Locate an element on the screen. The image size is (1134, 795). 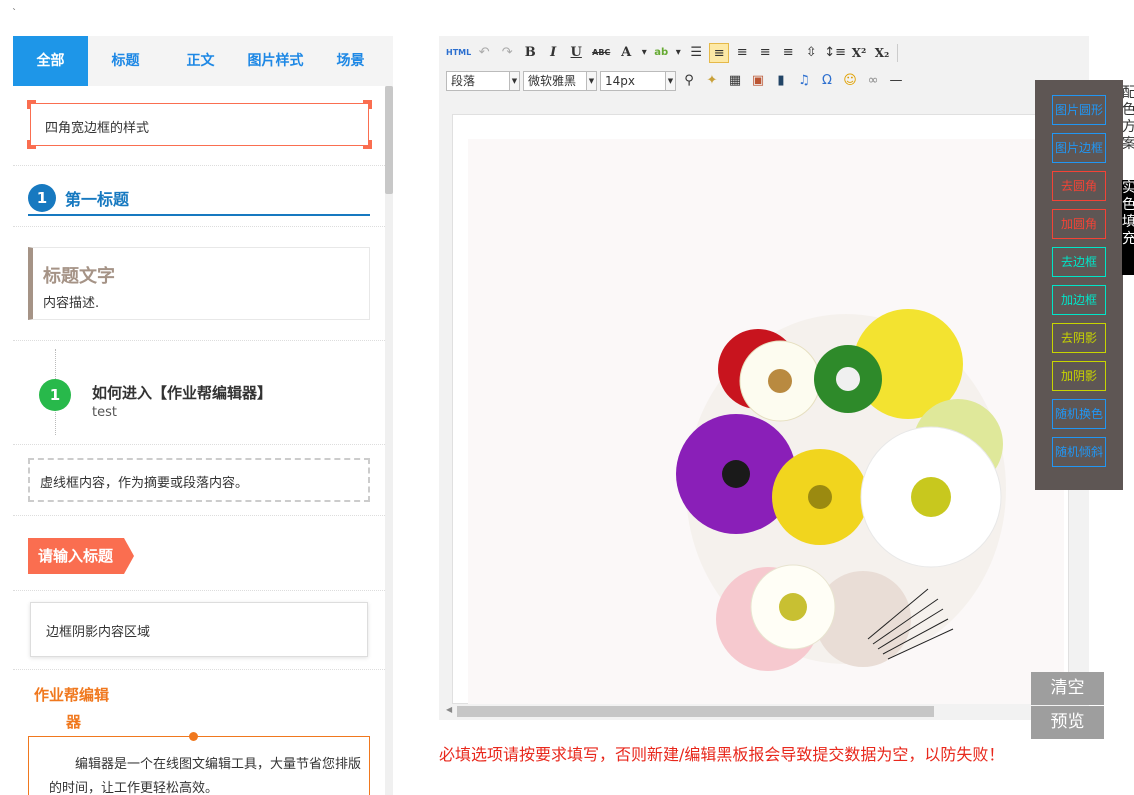
style-item-numbered-title: 1 第一标题 is located at coordinates (199, 200).